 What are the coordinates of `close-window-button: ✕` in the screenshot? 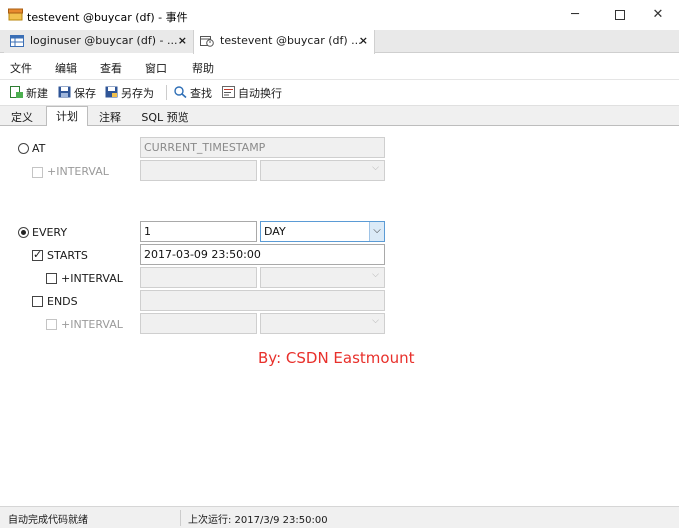 It's located at (657, 15).